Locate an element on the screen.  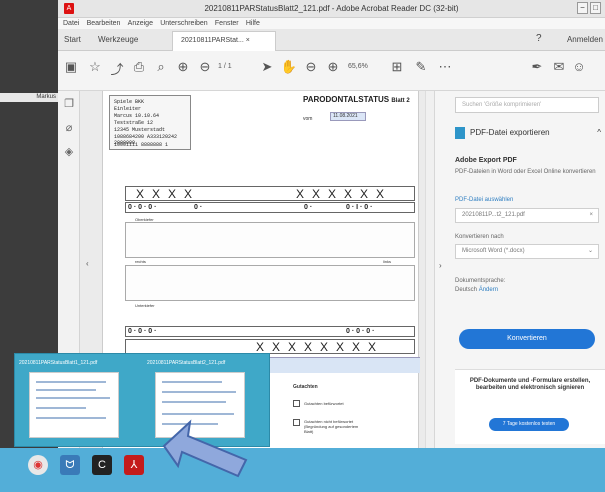
mail-icon: ✉ is located at coordinates (559, 67).